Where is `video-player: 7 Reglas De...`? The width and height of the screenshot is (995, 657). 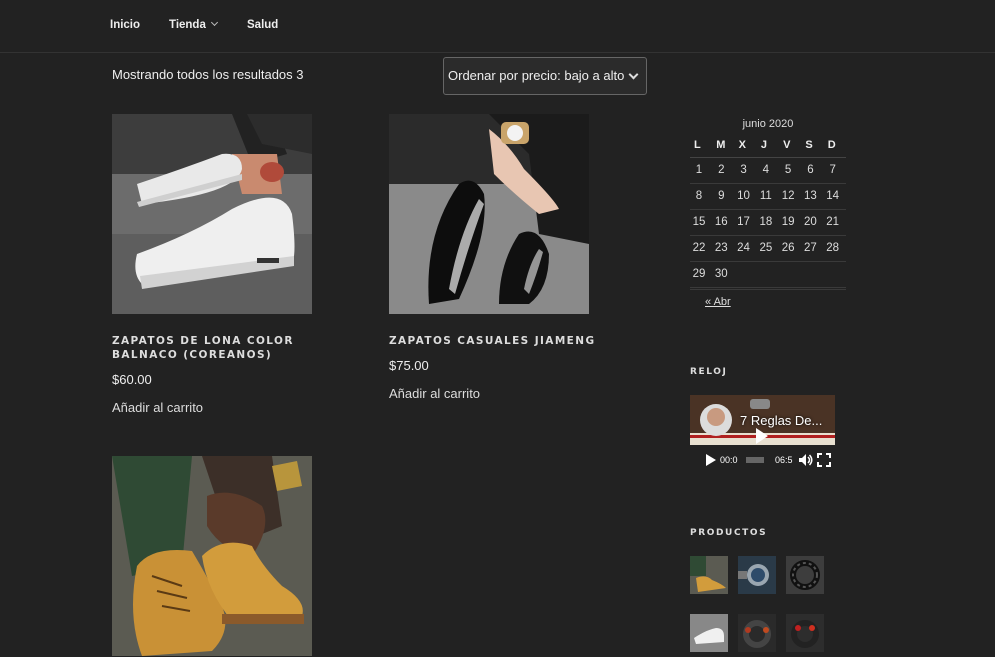
video-player: 7 Reglas De... is located at coordinates (762, 420).